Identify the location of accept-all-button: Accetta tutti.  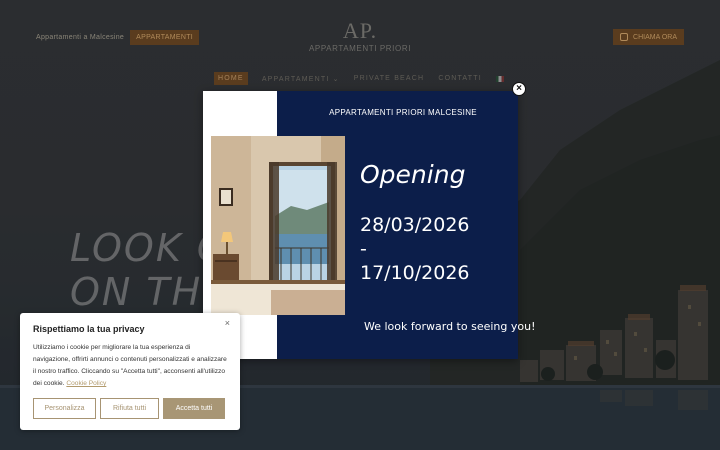
(194, 408).